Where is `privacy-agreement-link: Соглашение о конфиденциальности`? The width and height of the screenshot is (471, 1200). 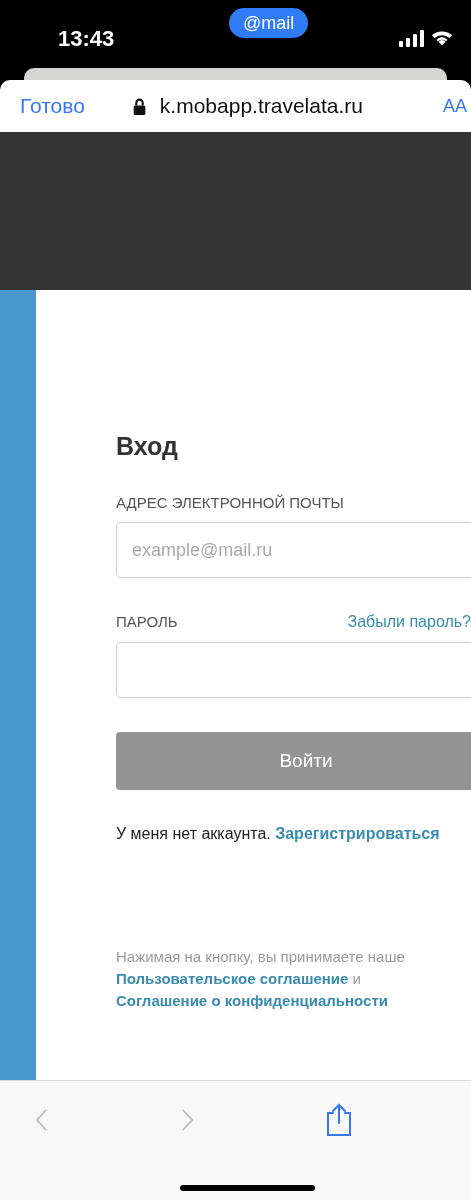
privacy-agreement-link: Соглашение о конфиденциальности is located at coordinates (252, 1000).